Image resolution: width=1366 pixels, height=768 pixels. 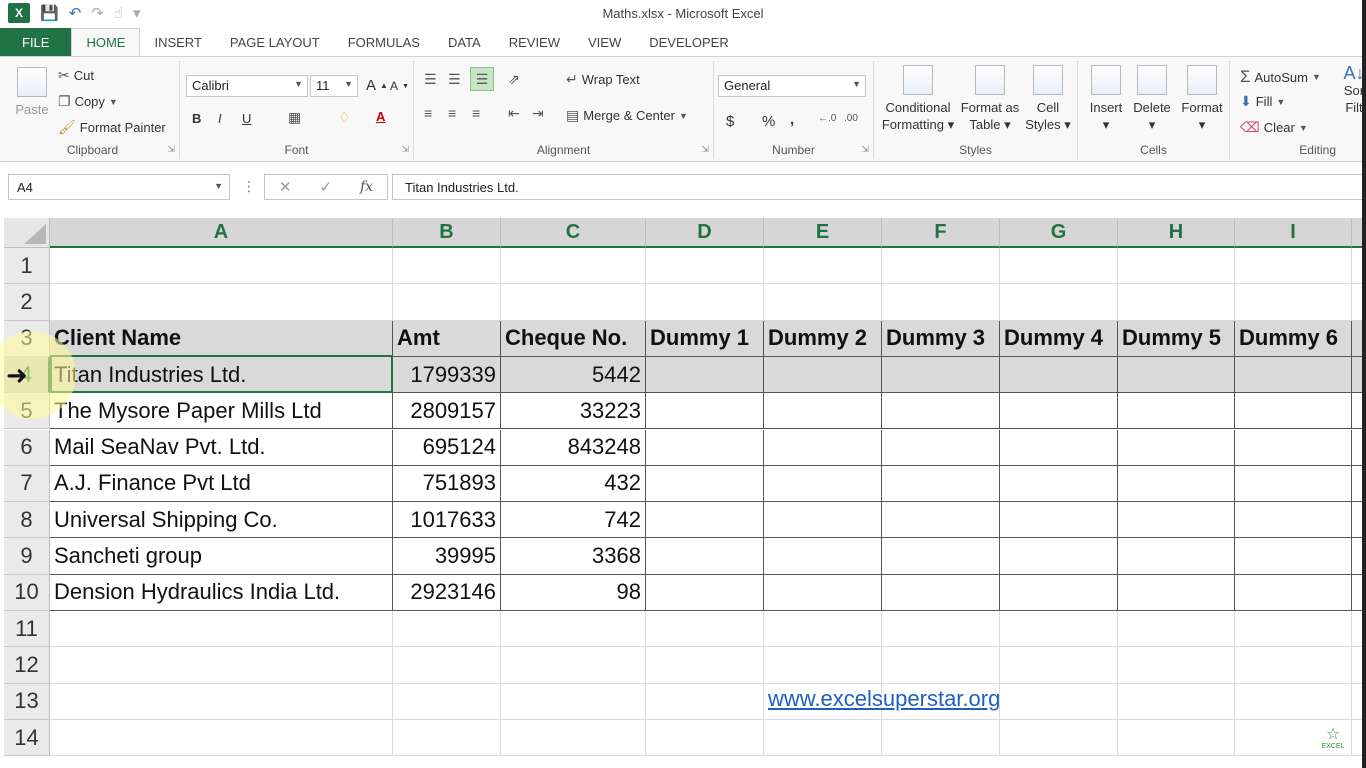 I want to click on tab-home: HOME, so click(x=106, y=42).